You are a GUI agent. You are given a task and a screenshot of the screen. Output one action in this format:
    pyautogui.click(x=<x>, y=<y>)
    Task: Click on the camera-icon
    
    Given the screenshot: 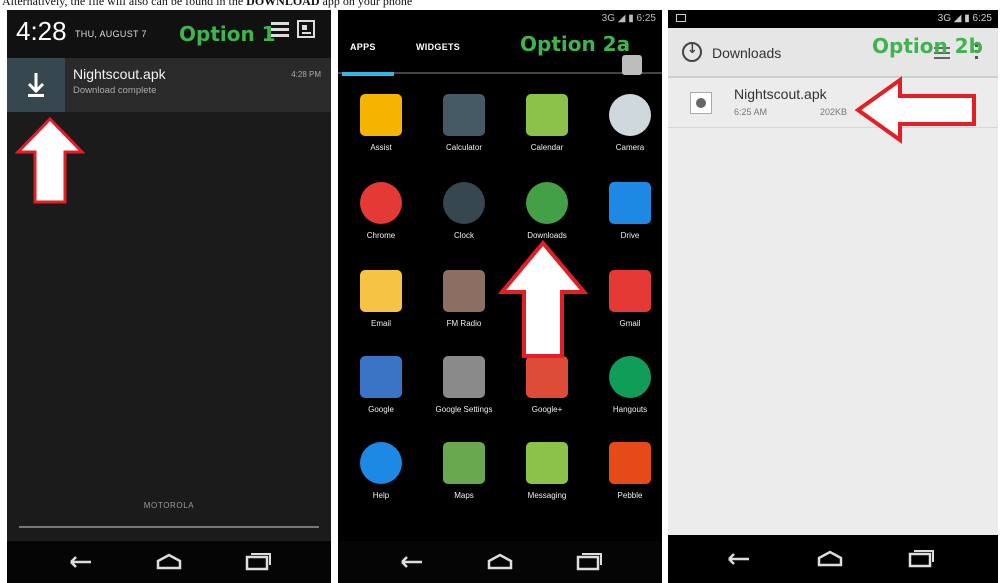 What is the action you would take?
    pyautogui.click(x=630, y=115)
    